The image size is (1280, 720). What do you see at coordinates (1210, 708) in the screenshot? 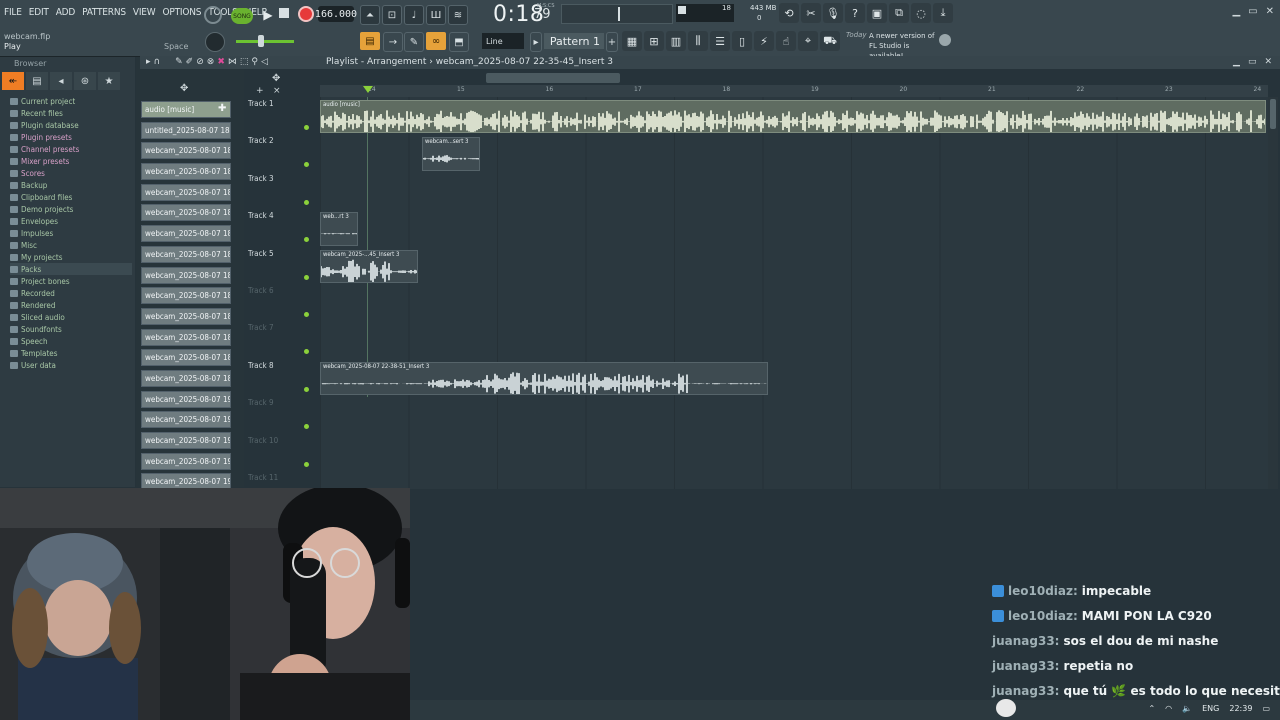
I see `language-indicator: ENG` at bounding box center [1210, 708].